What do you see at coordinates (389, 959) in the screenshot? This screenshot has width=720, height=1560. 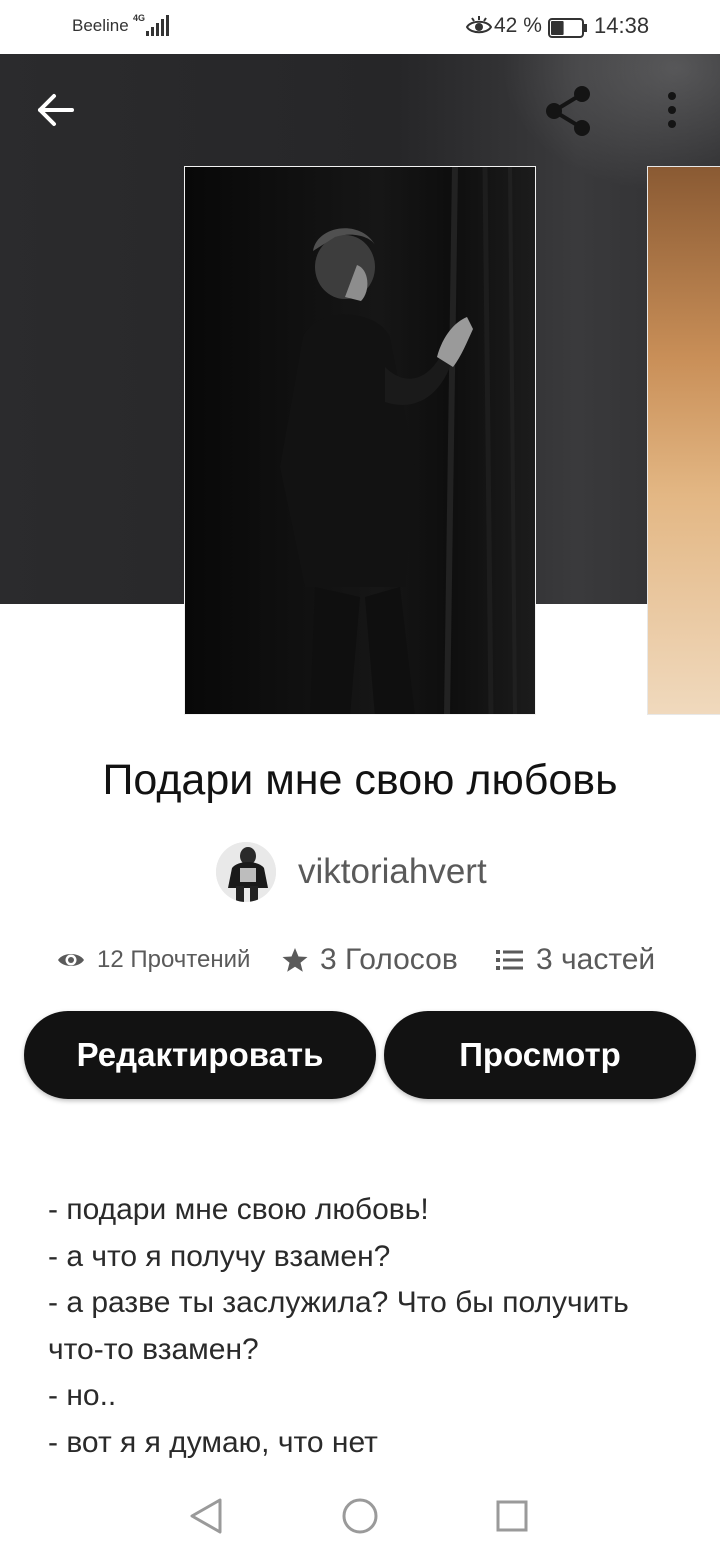 I see `votes-count: 3 Голосов` at bounding box center [389, 959].